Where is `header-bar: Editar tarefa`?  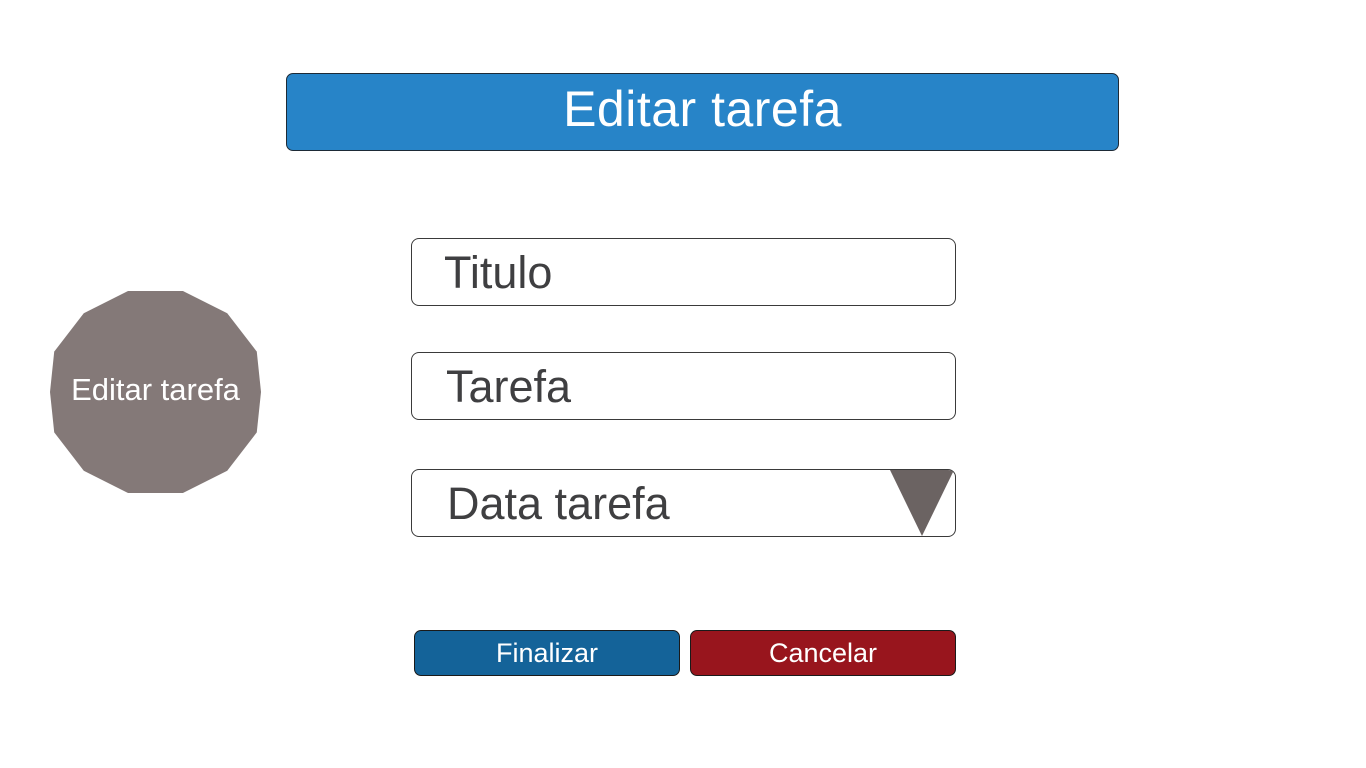
header-bar: Editar tarefa is located at coordinates (702, 112).